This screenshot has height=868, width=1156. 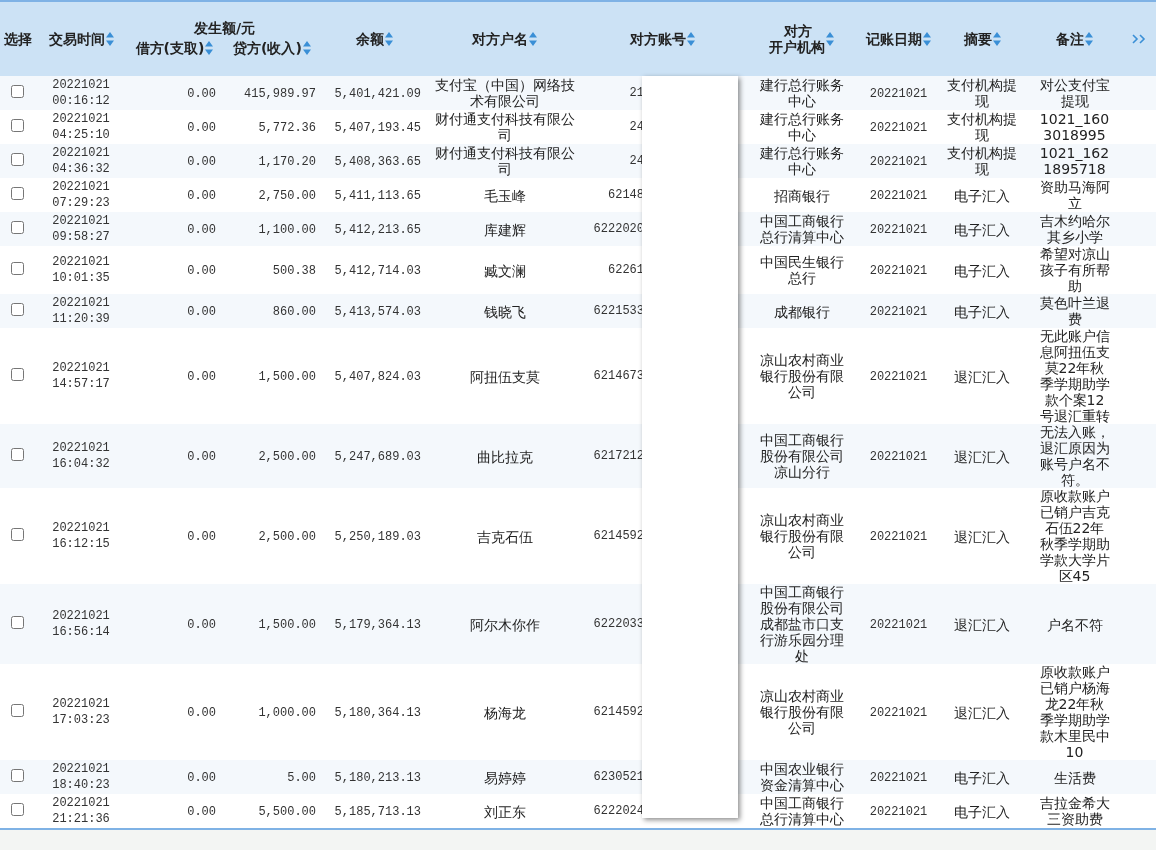 I want to click on column-header: 余额, so click(x=374, y=39).